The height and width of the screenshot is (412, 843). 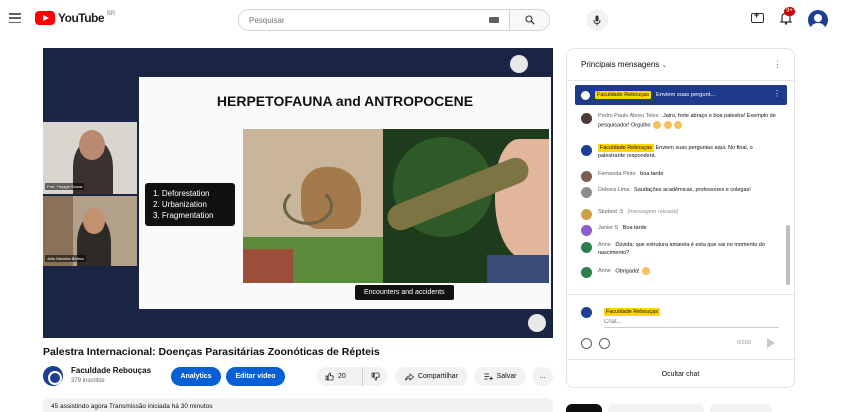 I want to click on slide-topic-1: 1. Deforestation, so click(x=181, y=193).